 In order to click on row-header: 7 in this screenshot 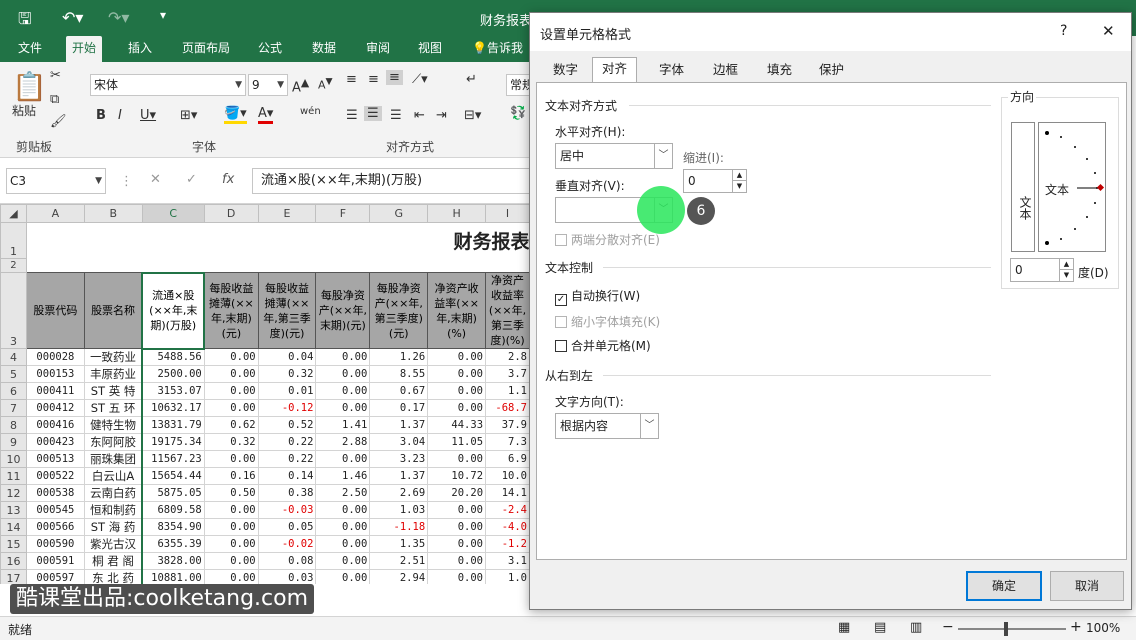, I will do `click(13, 408)`.